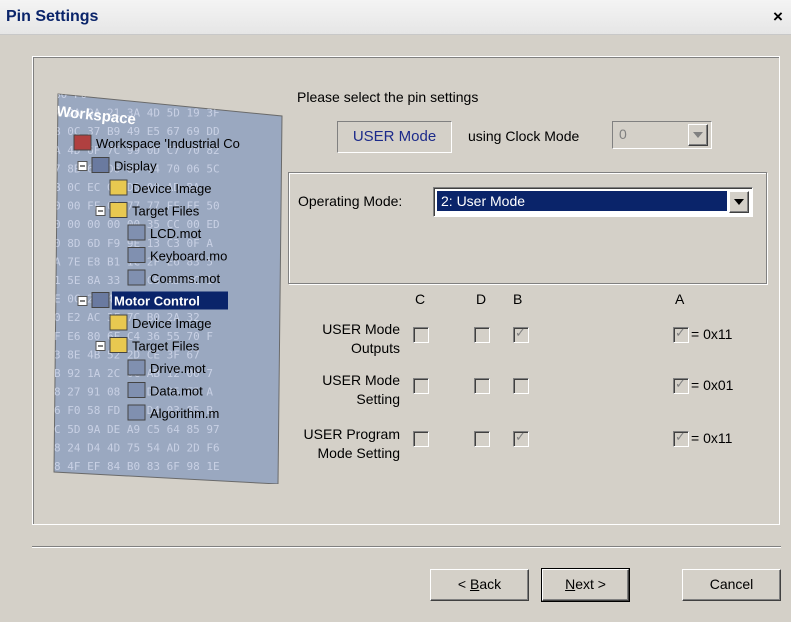 The image size is (791, 622). What do you see at coordinates (524, 136) in the screenshot?
I see `using-clock-mode-label: using Clock Mode` at bounding box center [524, 136].